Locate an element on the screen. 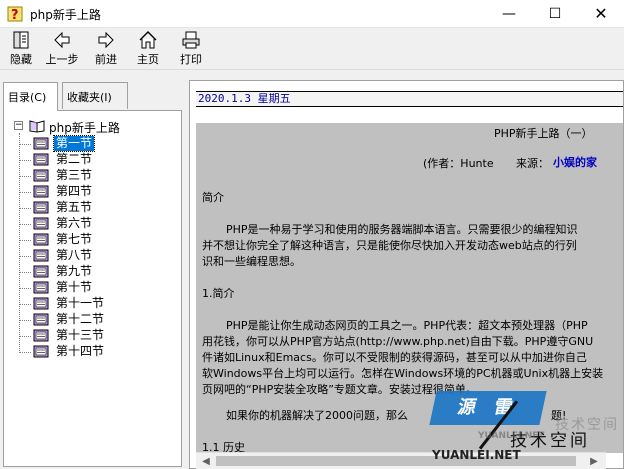 The image size is (624, 469). tree-item: 第十四节 is located at coordinates (99, 352).